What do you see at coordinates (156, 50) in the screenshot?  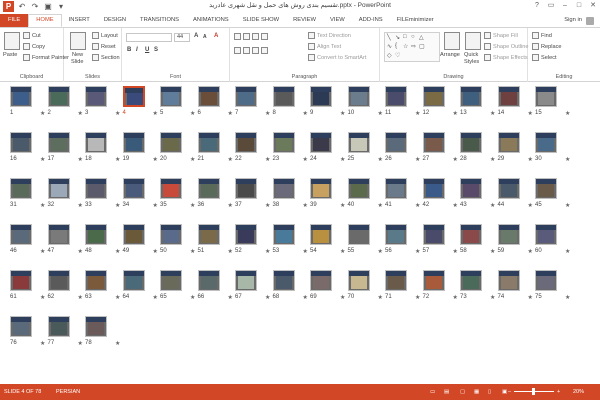 I see `shadow-button: S` at bounding box center [156, 50].